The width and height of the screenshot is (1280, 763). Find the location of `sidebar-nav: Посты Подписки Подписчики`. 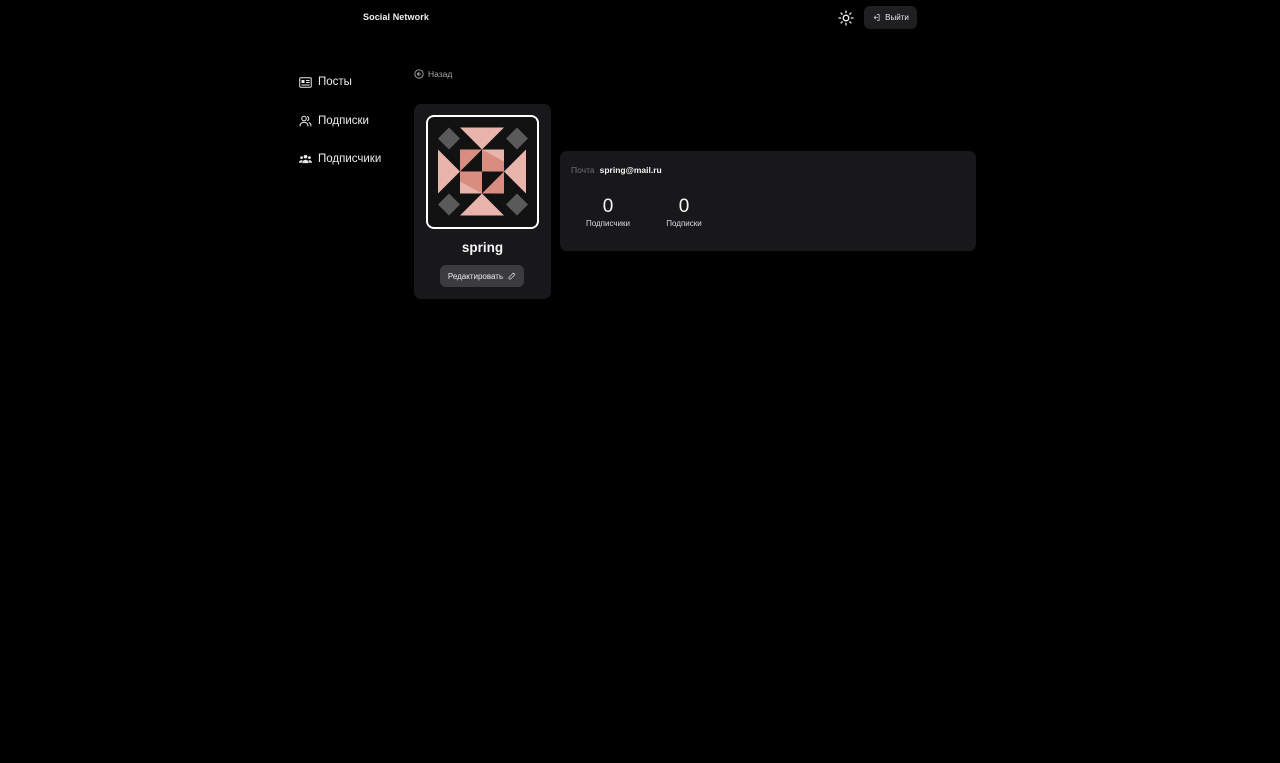

sidebar-nav: Посты Подписки Подписчики is located at coordinates (340, 130).